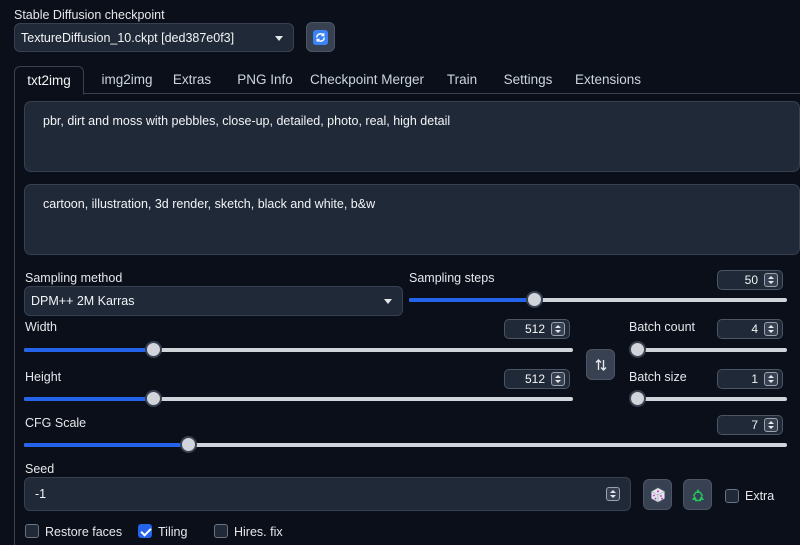  I want to click on swap-arrows-icon, so click(600, 364).